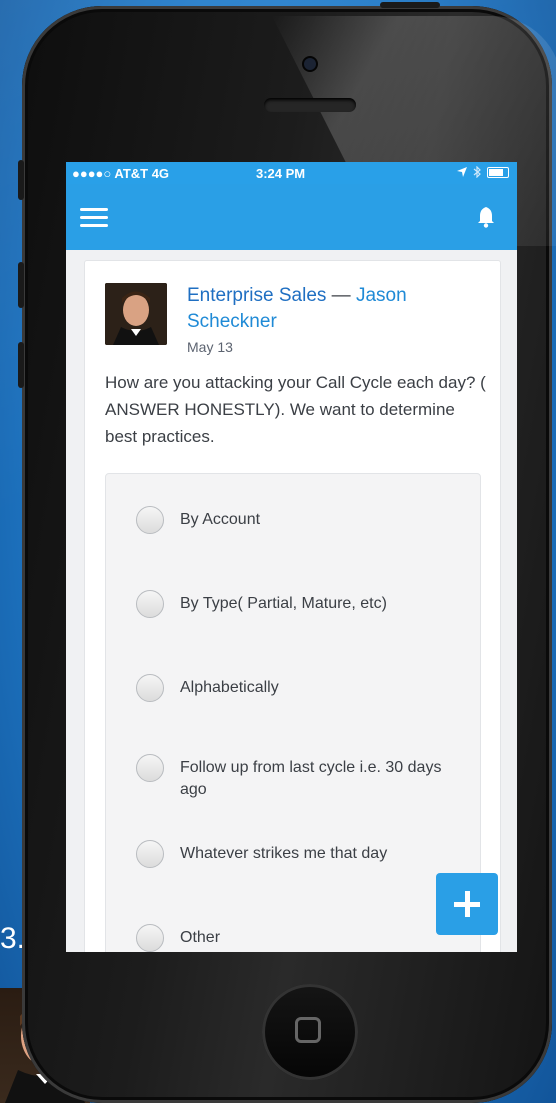 The image size is (556, 1103). I want to click on poll-option-label: Other, so click(200, 937).